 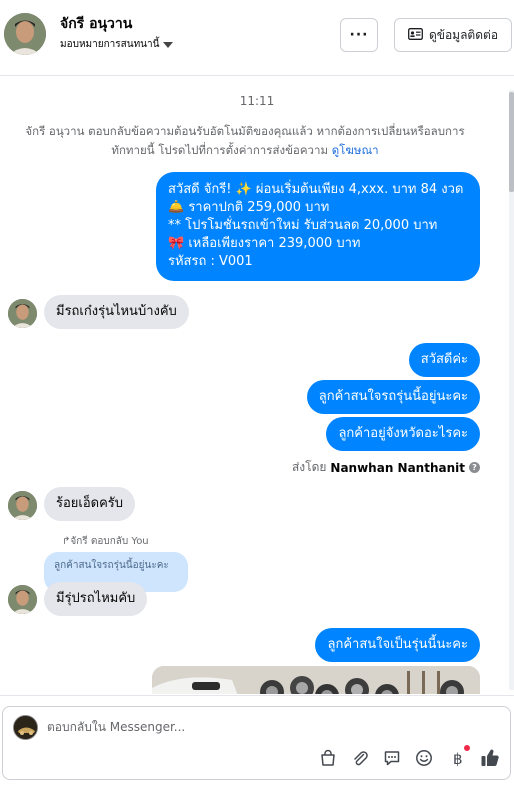 I want to click on more-options-button: ···, so click(x=359, y=35).